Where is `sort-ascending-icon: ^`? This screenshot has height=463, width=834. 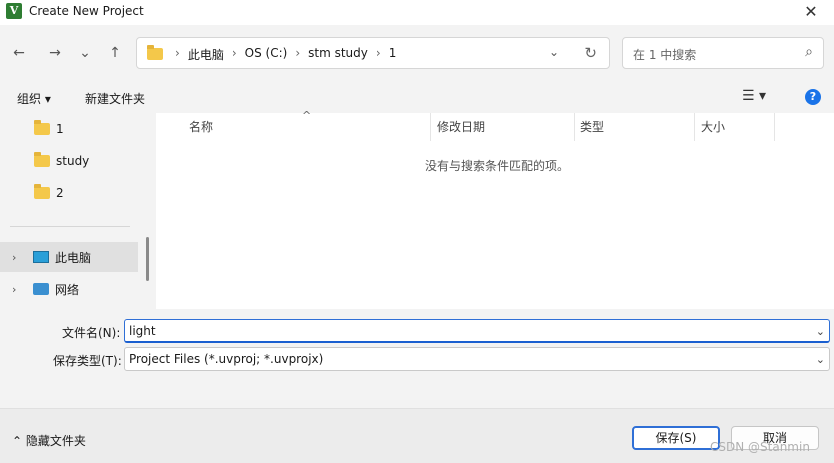
sort-ascending-icon: ^ is located at coordinates (307, 115).